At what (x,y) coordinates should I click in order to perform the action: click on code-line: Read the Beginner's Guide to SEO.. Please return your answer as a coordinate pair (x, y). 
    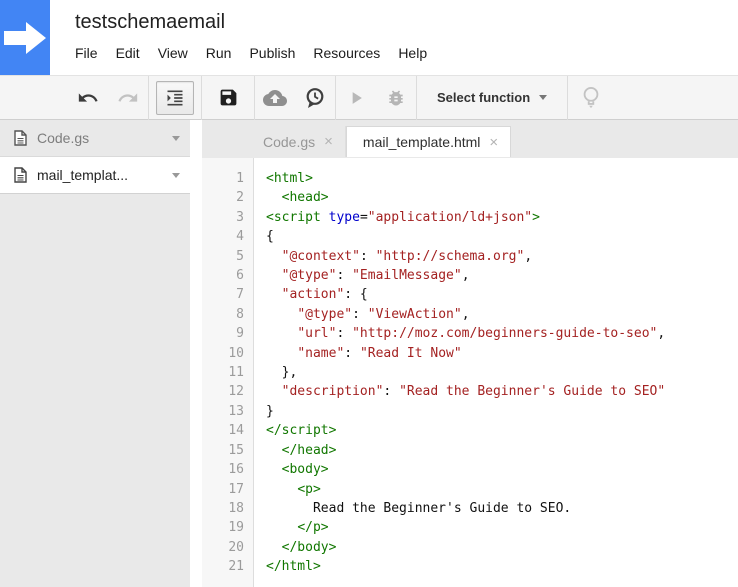
    Looking at the image, I should click on (502, 508).